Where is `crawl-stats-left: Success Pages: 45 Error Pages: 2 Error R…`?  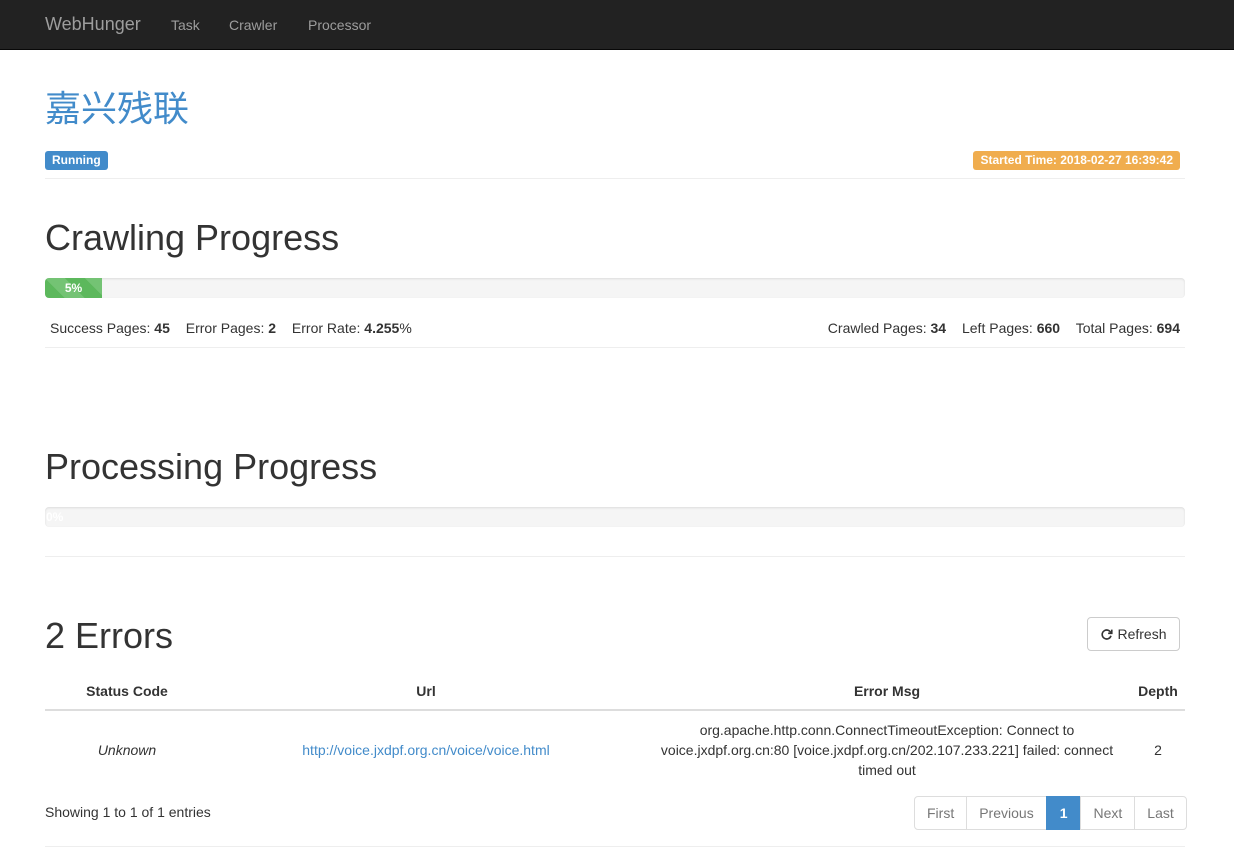 crawl-stats-left: Success Pages: 45 Error Pages: 2 Error R… is located at coordinates (237, 328).